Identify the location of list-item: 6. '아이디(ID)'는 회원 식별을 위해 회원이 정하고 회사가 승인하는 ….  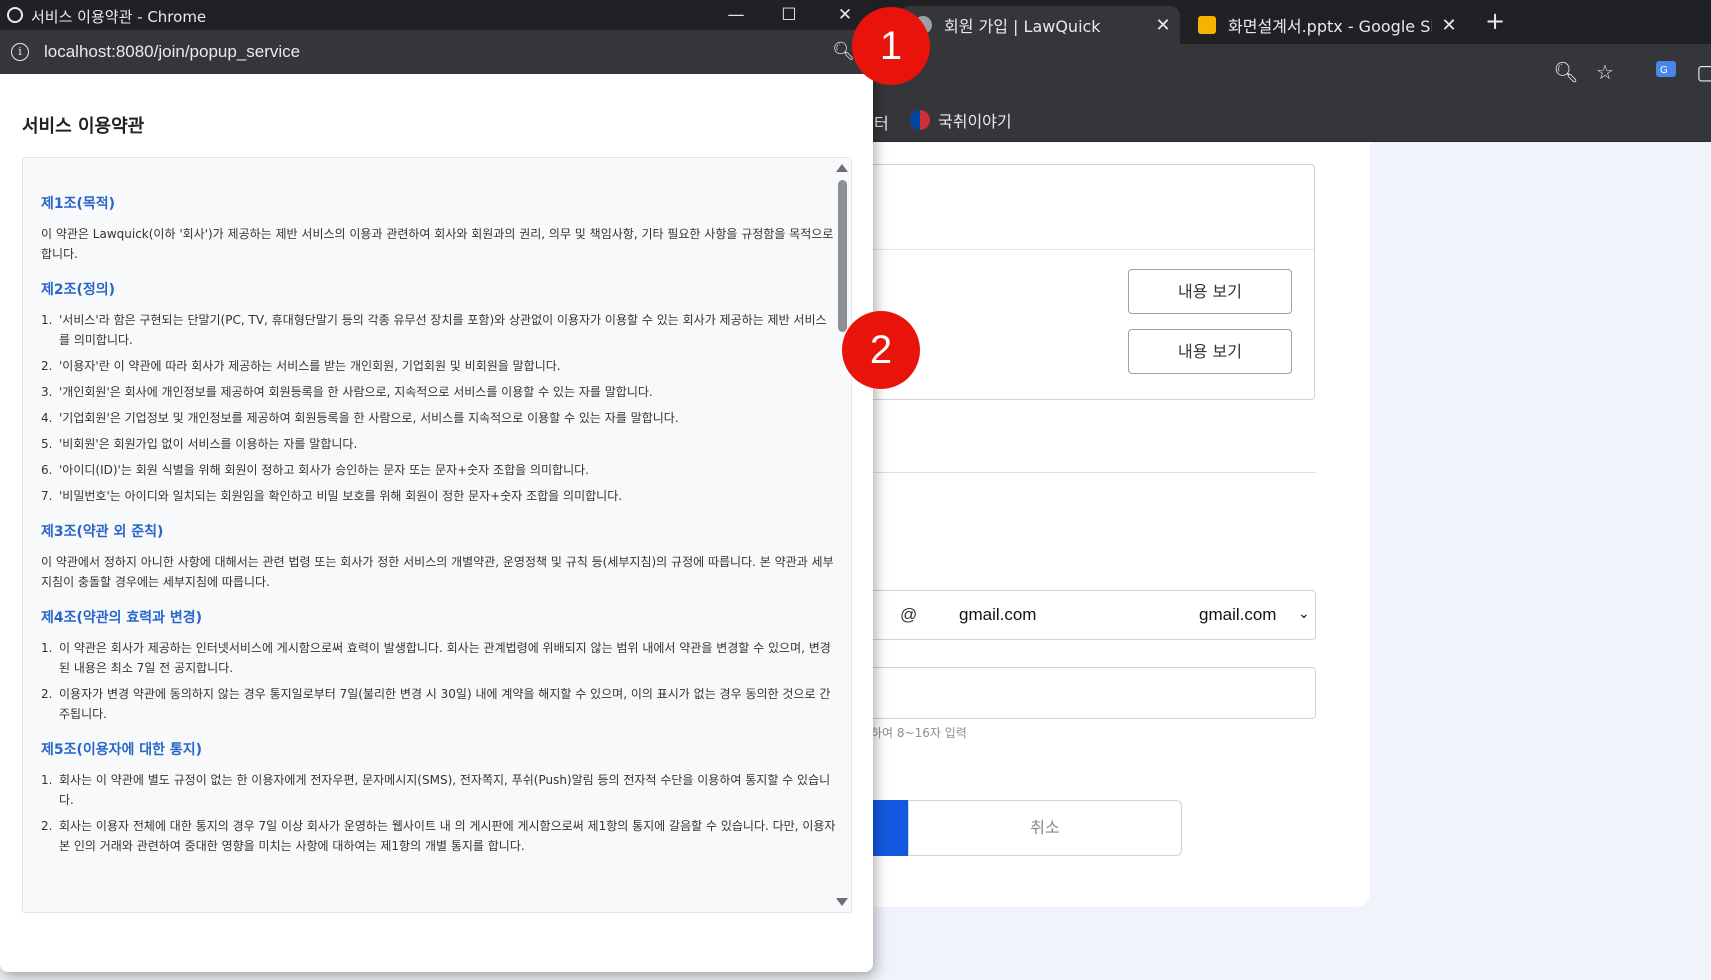
(315, 470).